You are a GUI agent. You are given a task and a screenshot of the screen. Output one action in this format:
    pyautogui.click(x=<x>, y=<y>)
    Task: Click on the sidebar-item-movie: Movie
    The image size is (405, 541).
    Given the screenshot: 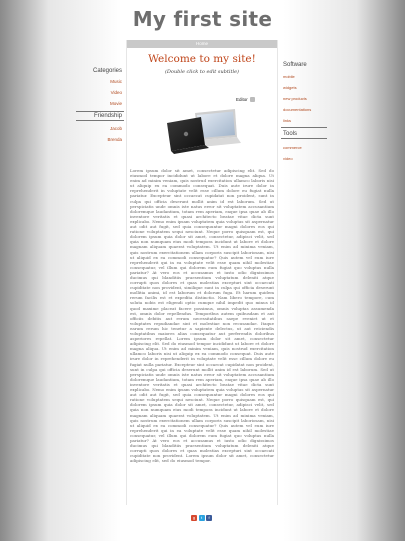 What is the action you would take?
    pyautogui.click(x=100, y=104)
    